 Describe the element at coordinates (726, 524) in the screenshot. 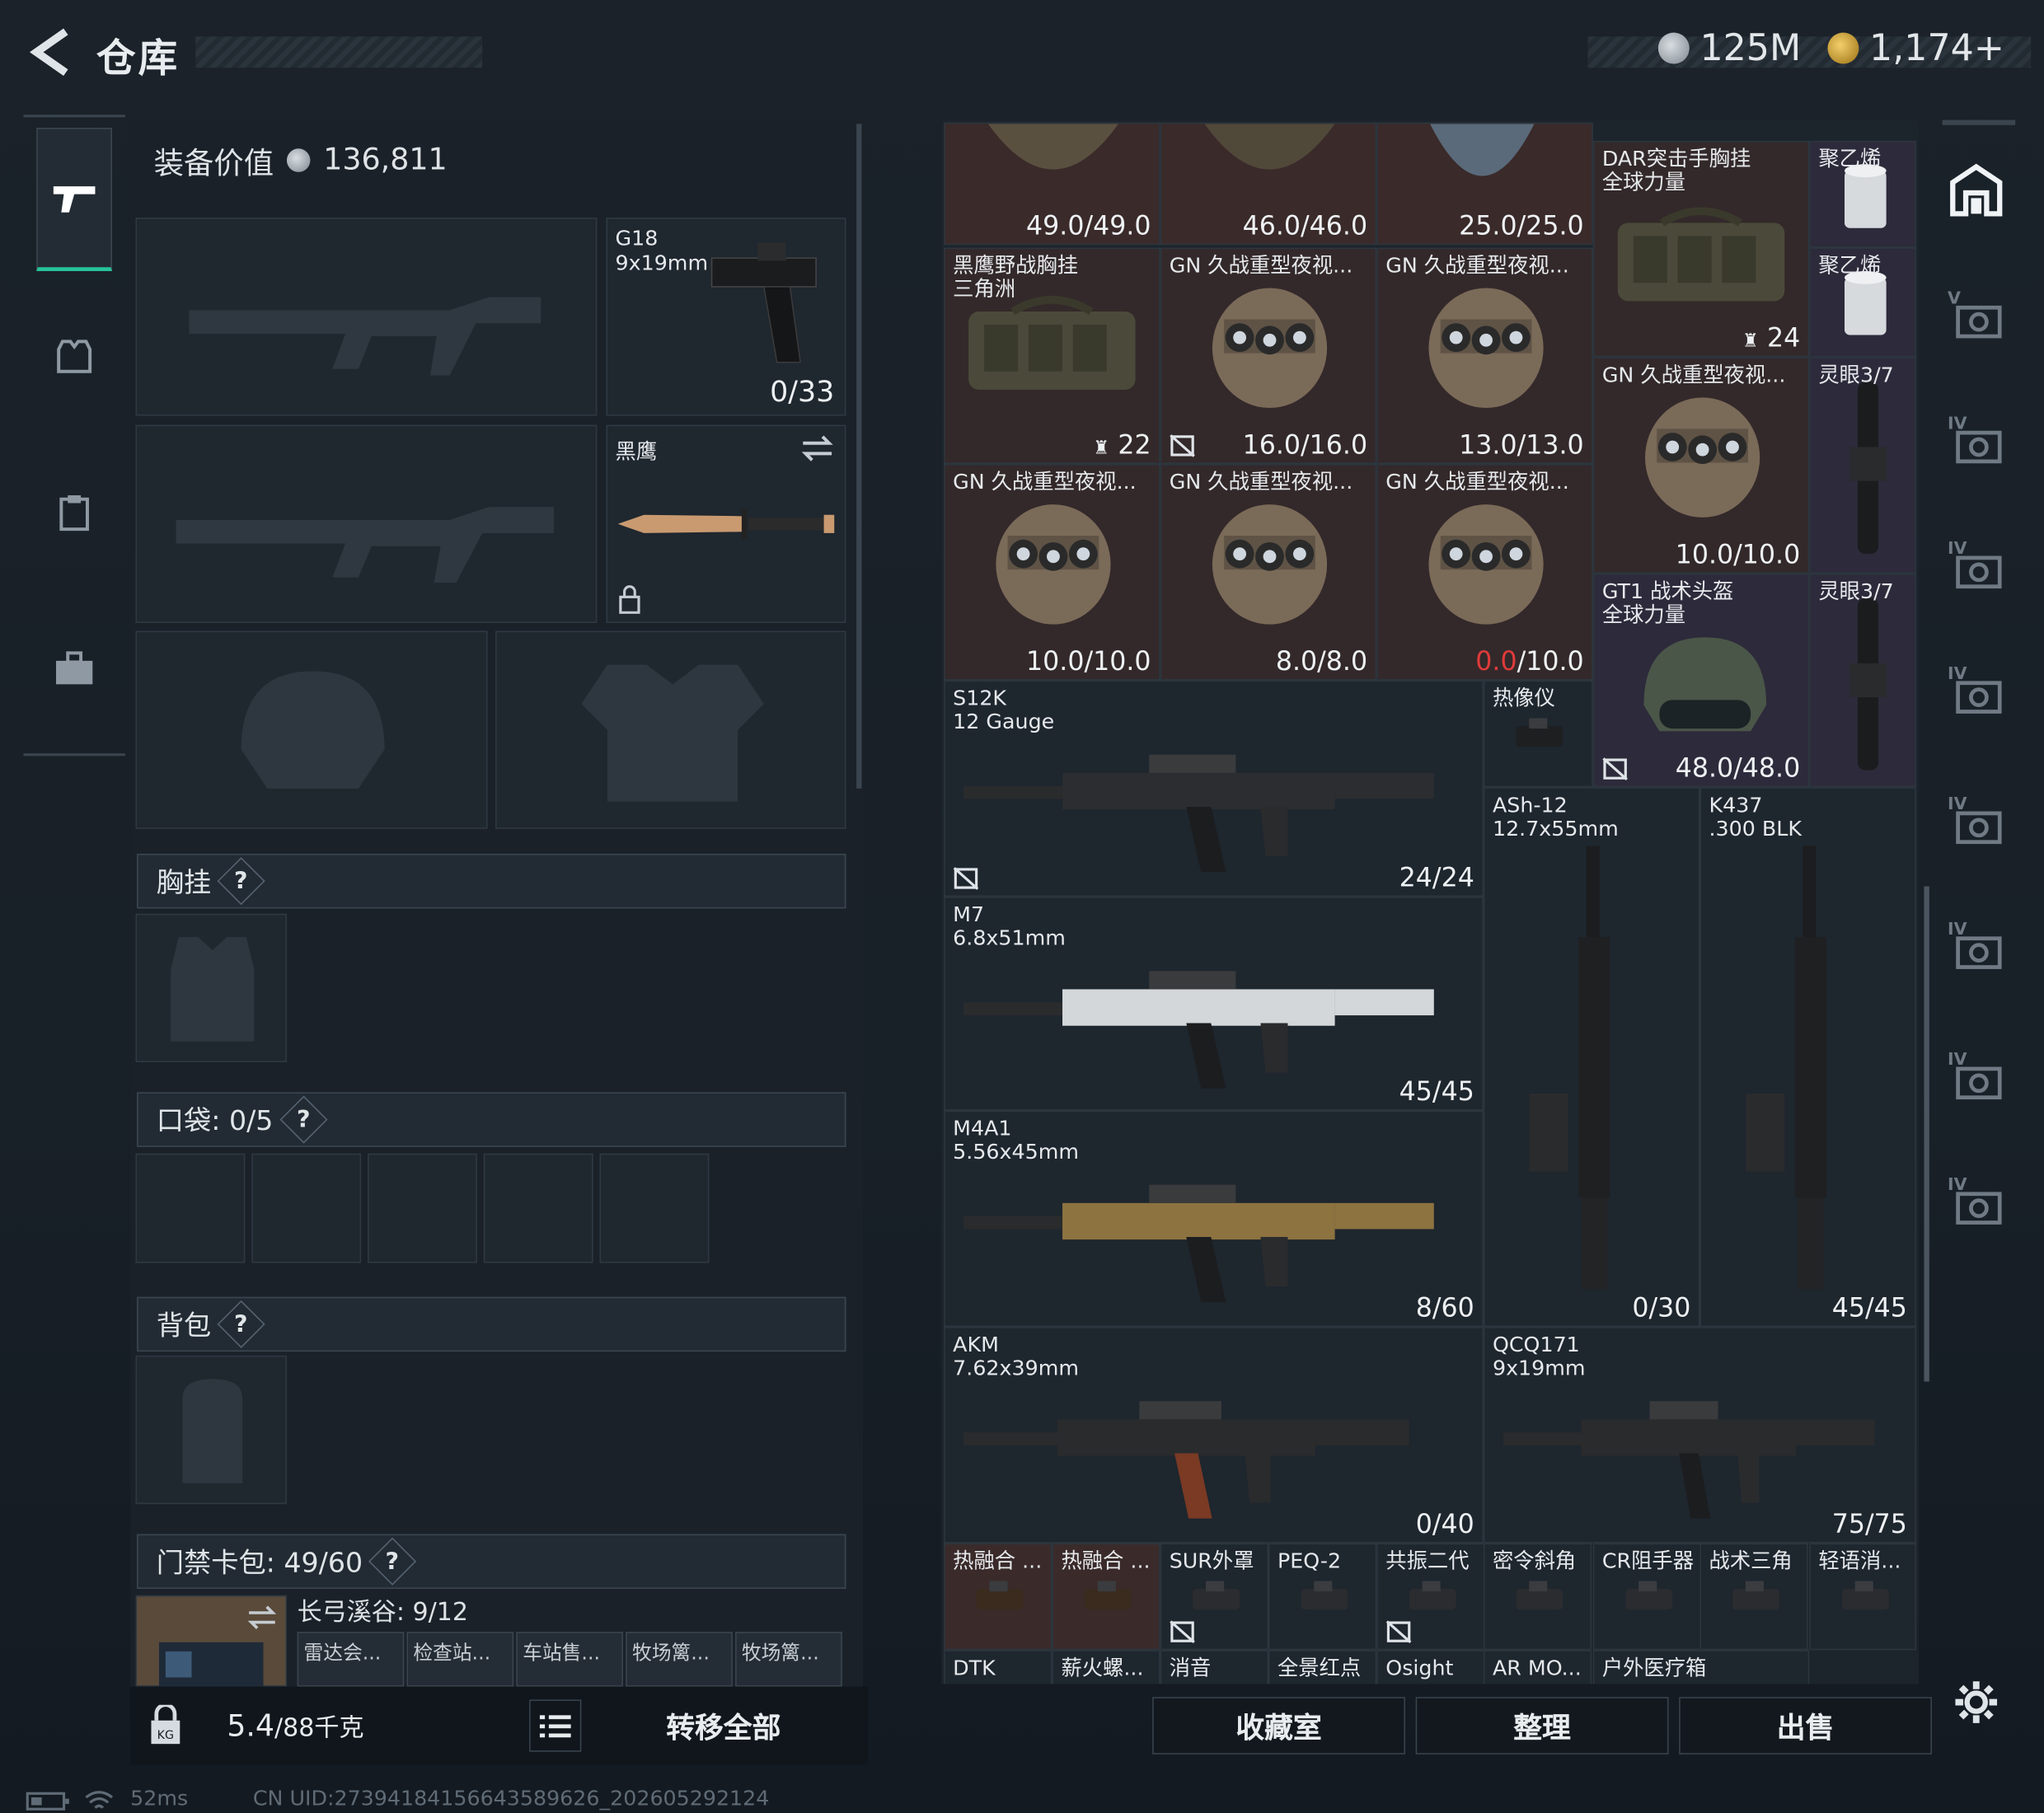

I see `melee-slot: 黑鹰` at that location.